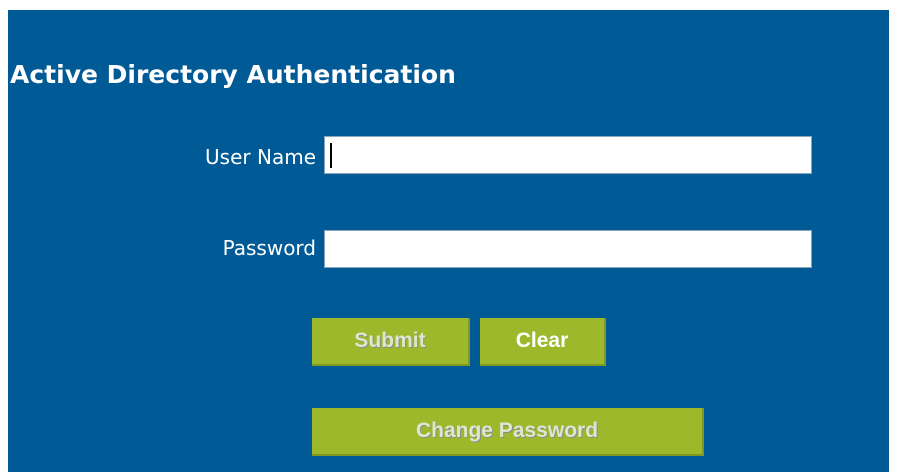 The height and width of the screenshot is (472, 899). Describe the element at coordinates (568, 155) in the screenshot. I see `username-input` at that location.